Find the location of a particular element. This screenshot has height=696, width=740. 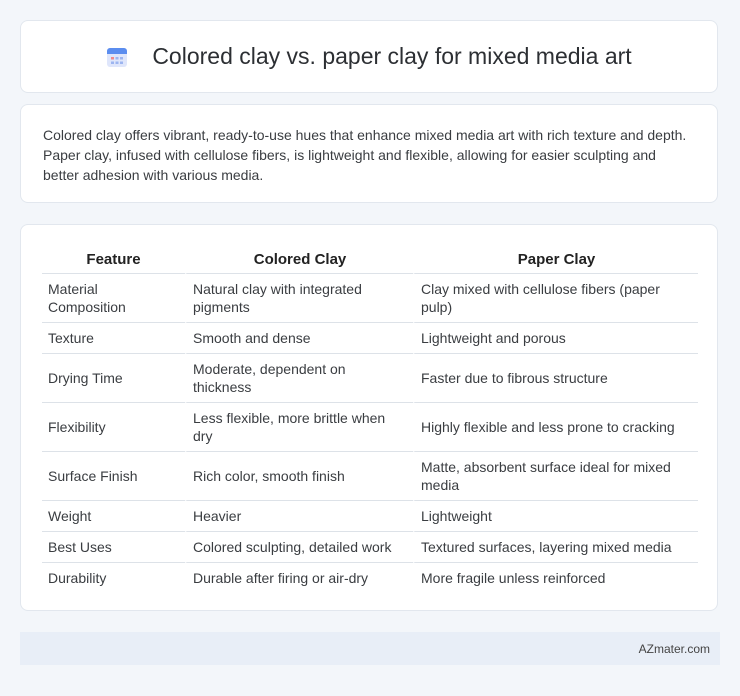

table-header-row: Feature Colored Clay Paper Clay is located at coordinates (370, 259).